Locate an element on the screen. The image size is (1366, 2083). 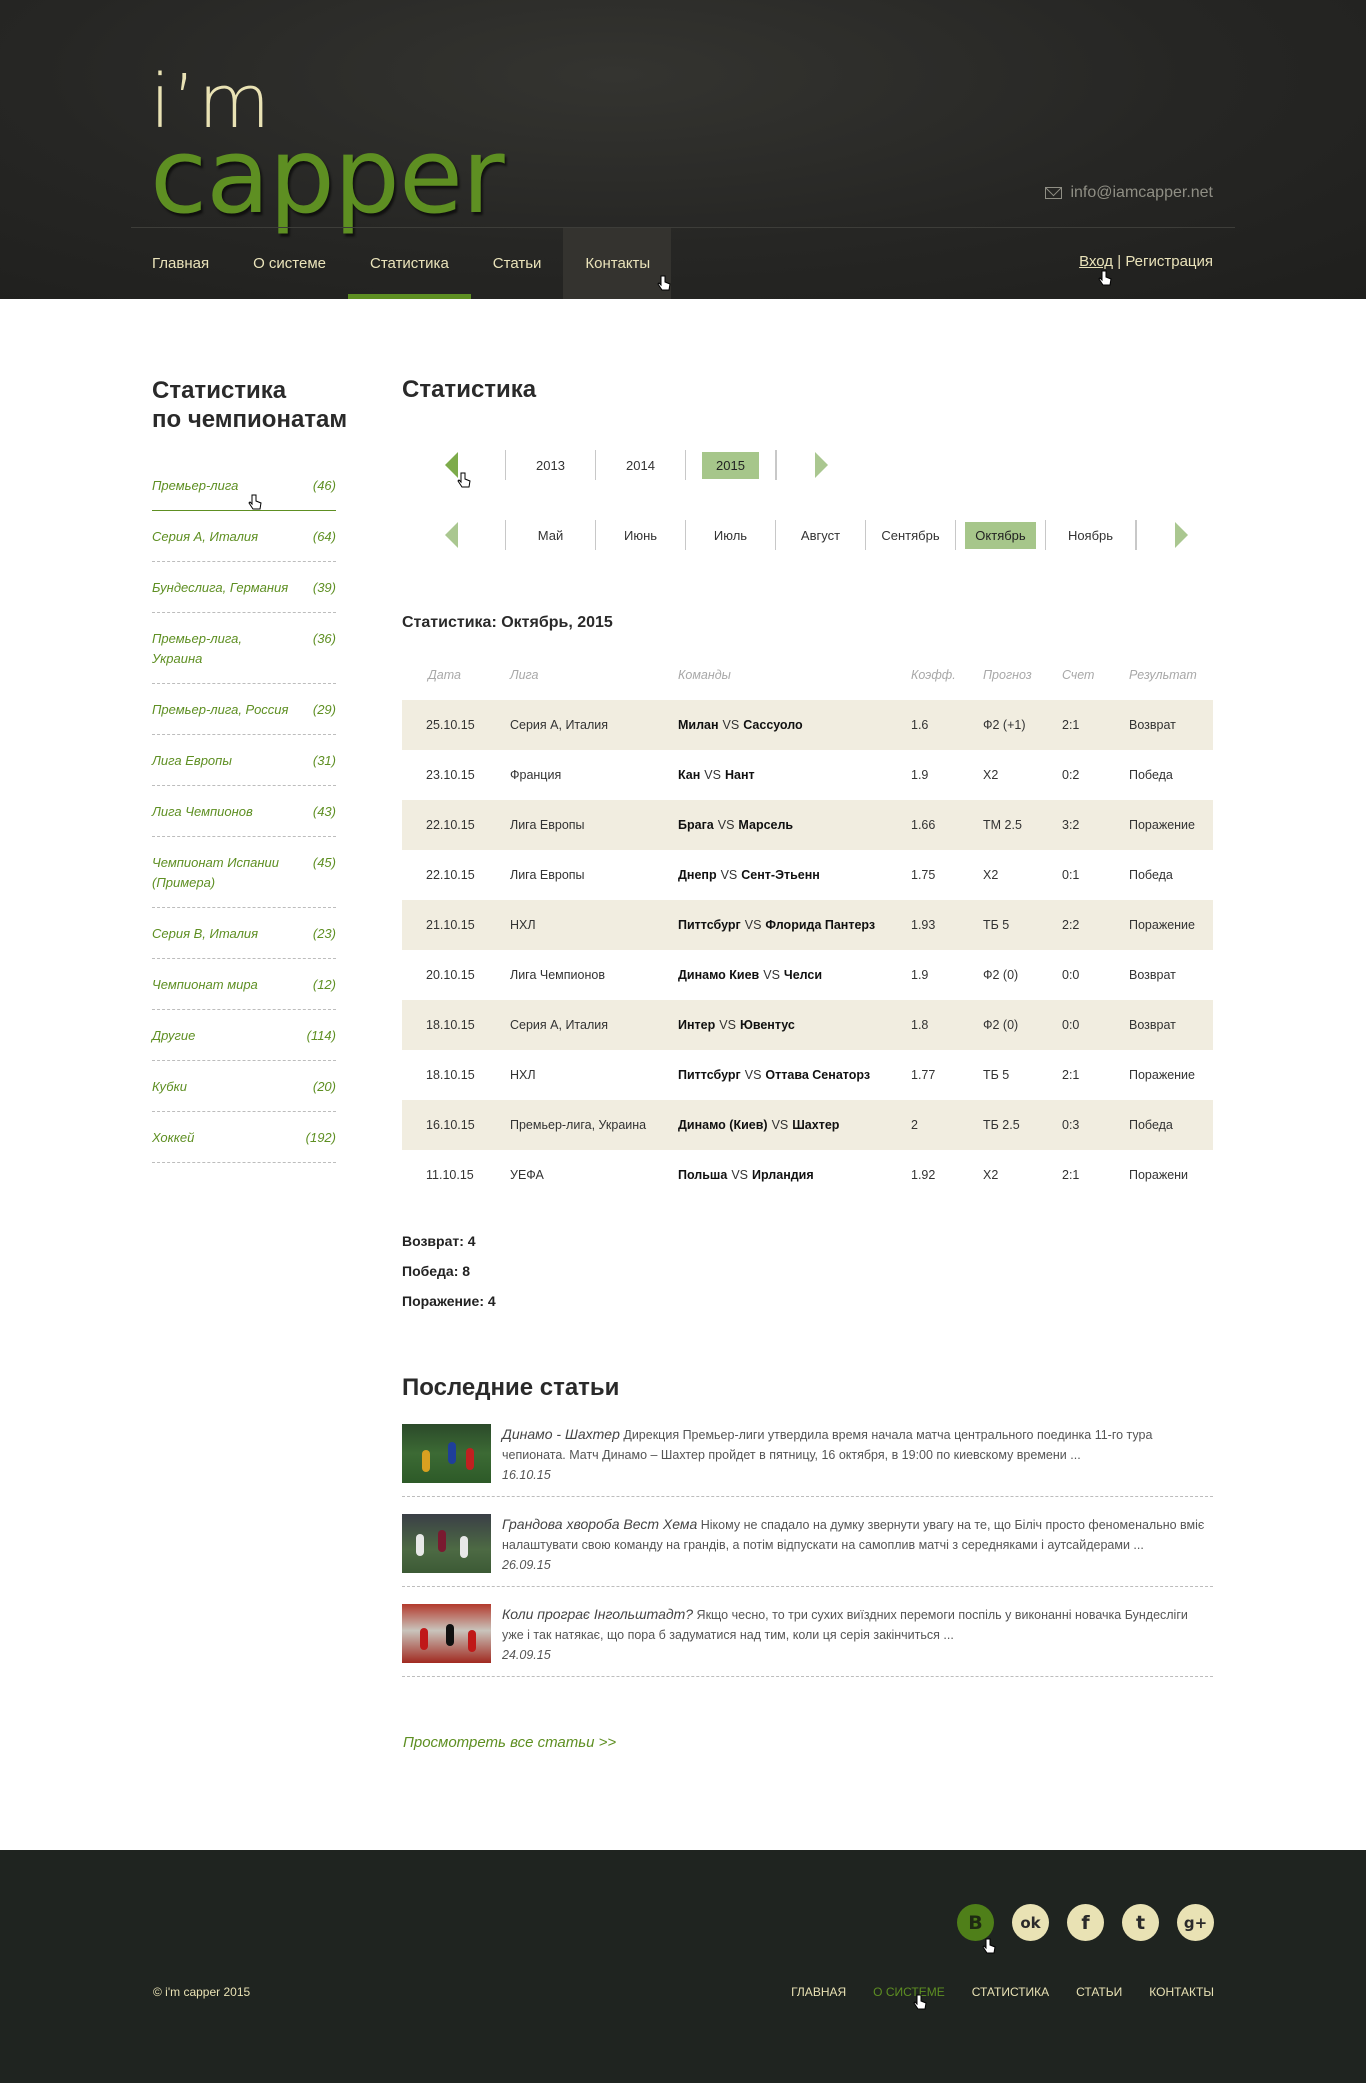
team-away: Оттава Сенаторз is located at coordinates (818, 1075).